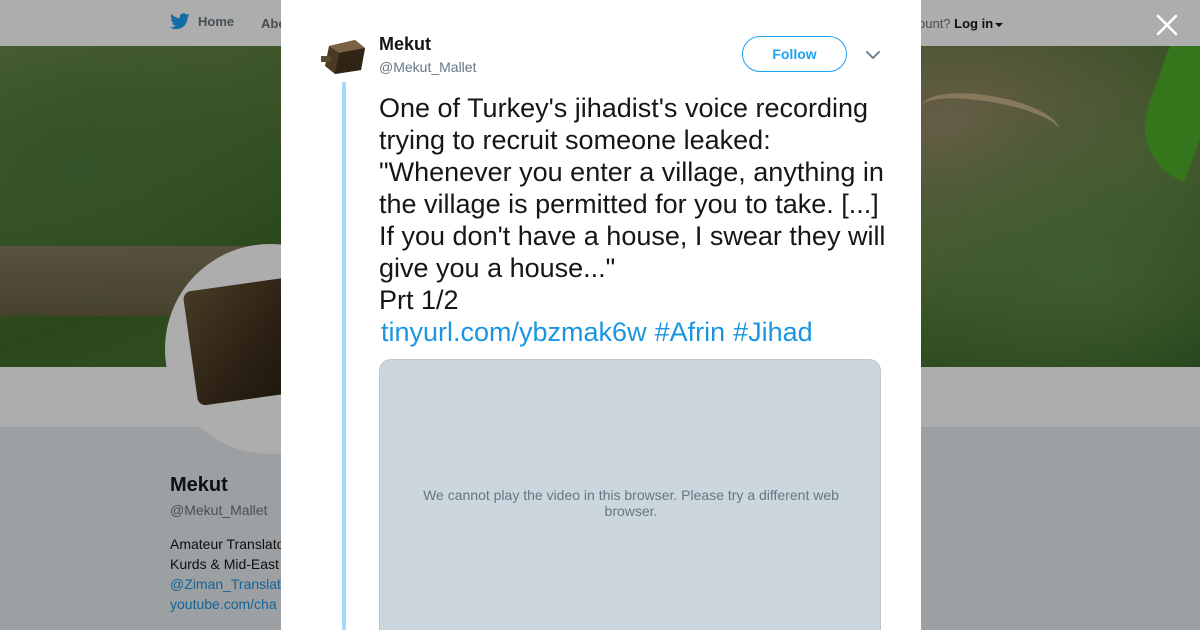 Image resolution: width=1200 pixels, height=630 pixels. I want to click on chevron-down-icon, so click(873, 55).